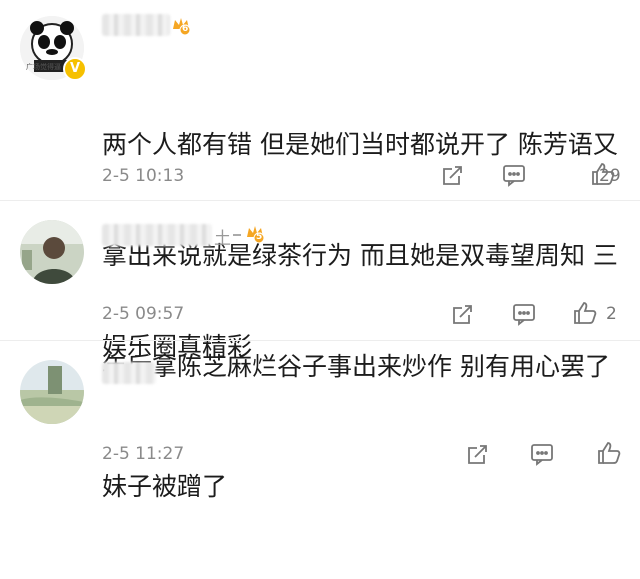 The height and width of the screenshot is (579, 640). Describe the element at coordinates (237, 235) in the screenshot. I see `username-dash` at that location.